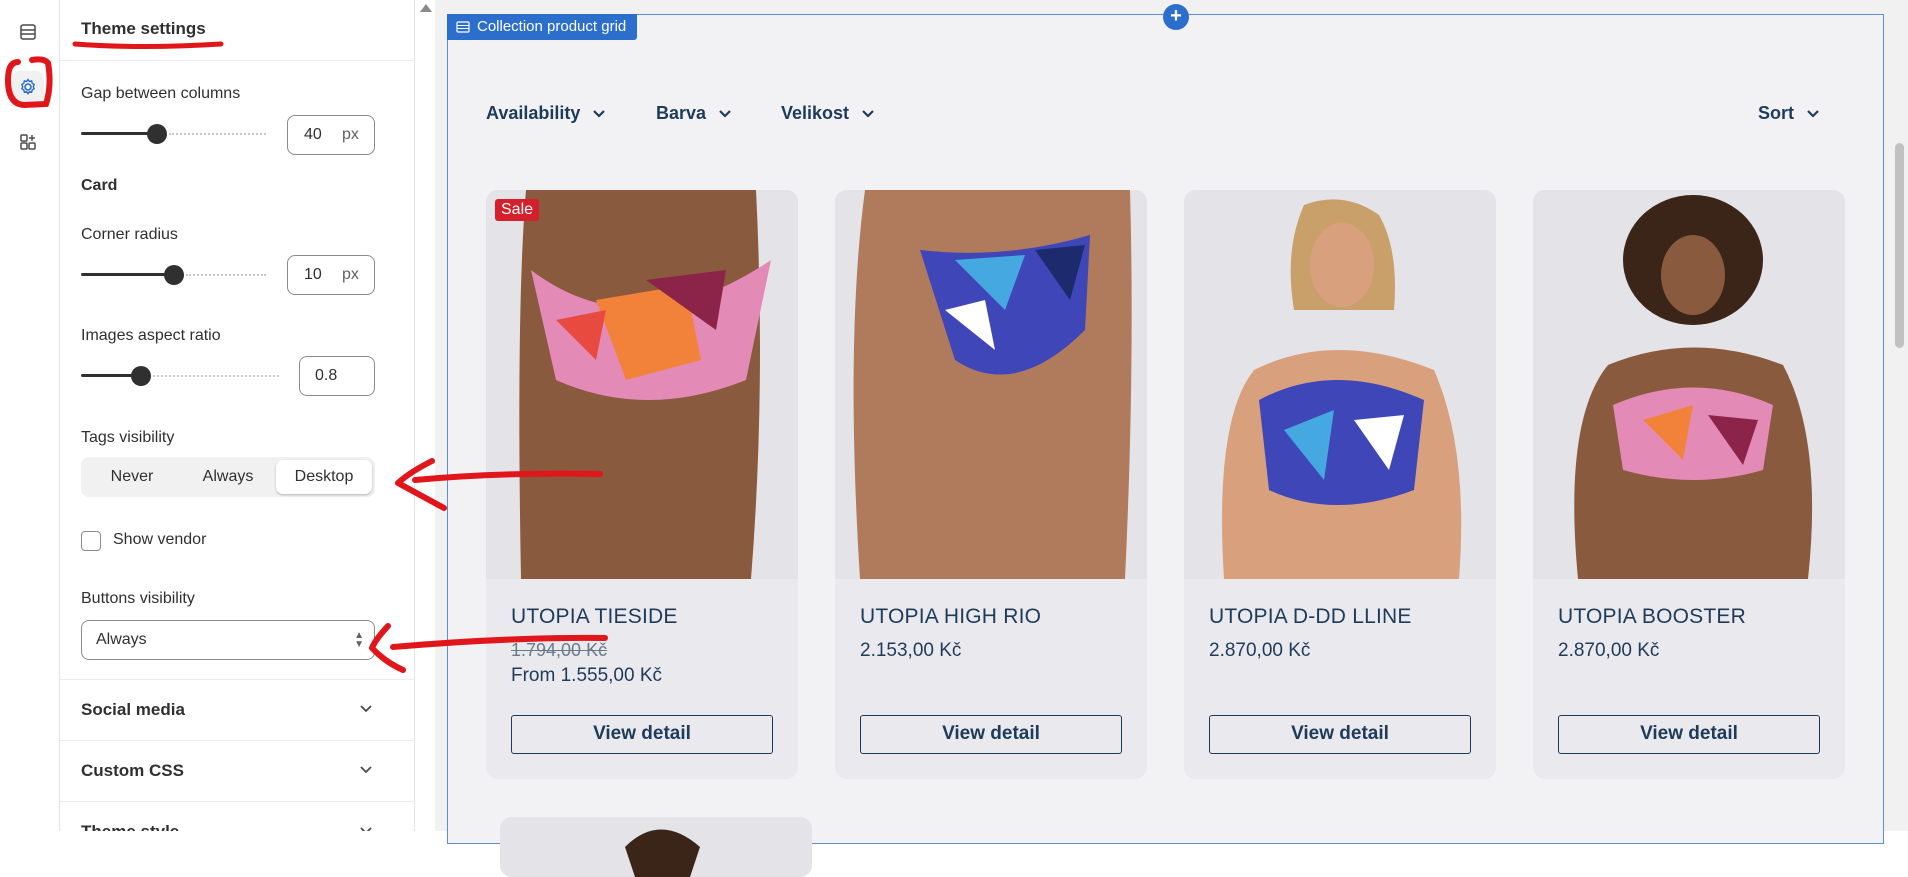  I want to click on product-price: 2.153,00 Kč, so click(911, 650).